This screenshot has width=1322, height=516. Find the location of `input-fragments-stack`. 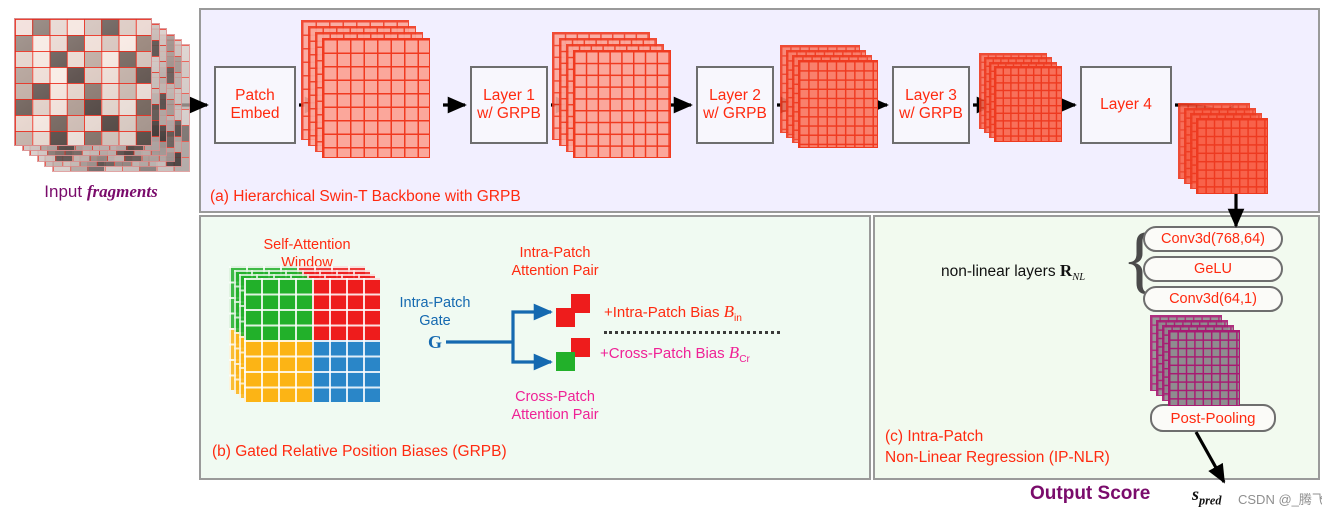

input-fragments-stack is located at coordinates (102, 98).